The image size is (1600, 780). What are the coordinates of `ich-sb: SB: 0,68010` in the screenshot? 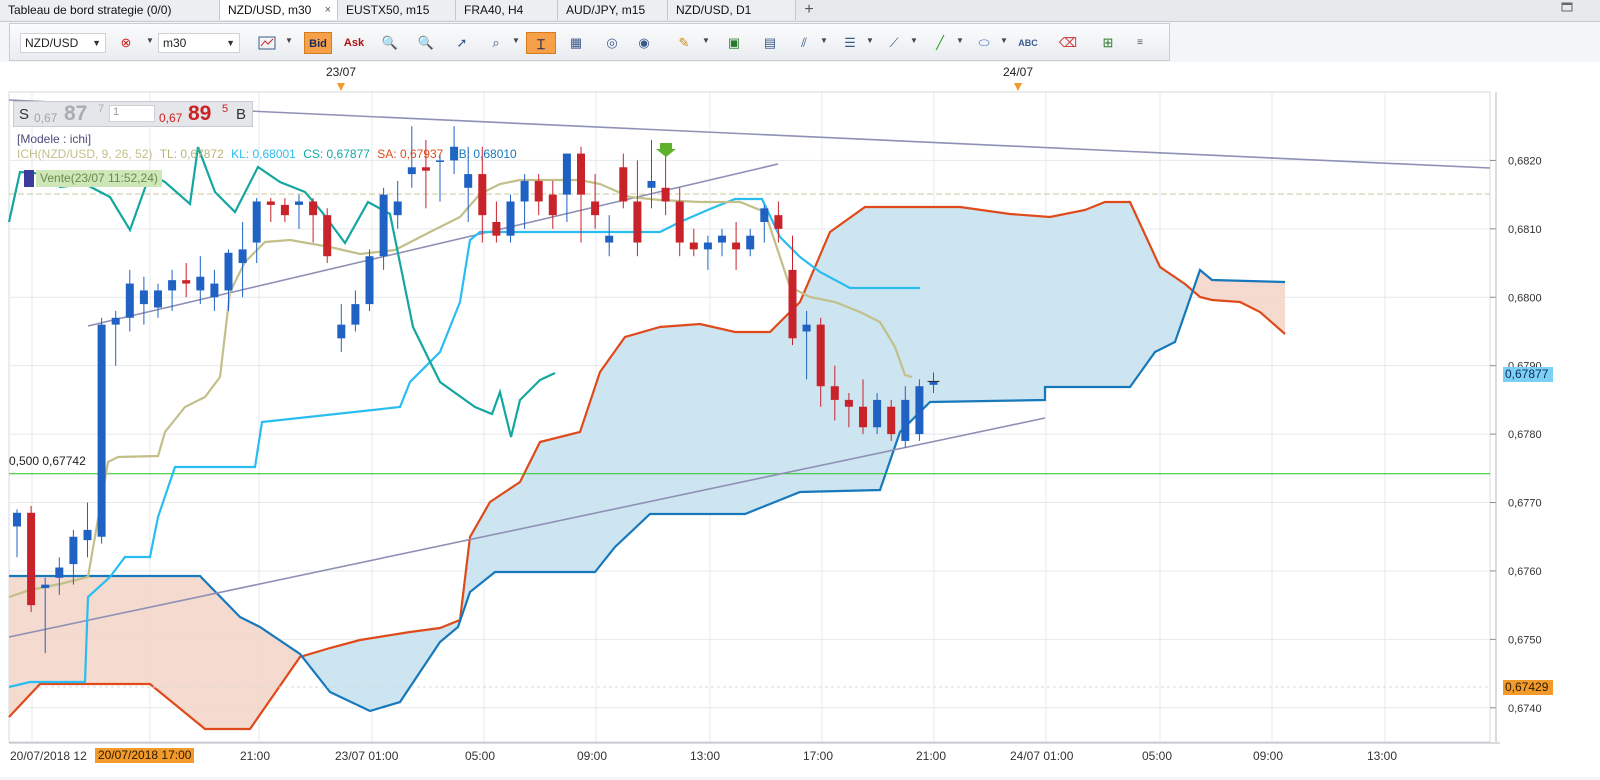 It's located at (483, 154).